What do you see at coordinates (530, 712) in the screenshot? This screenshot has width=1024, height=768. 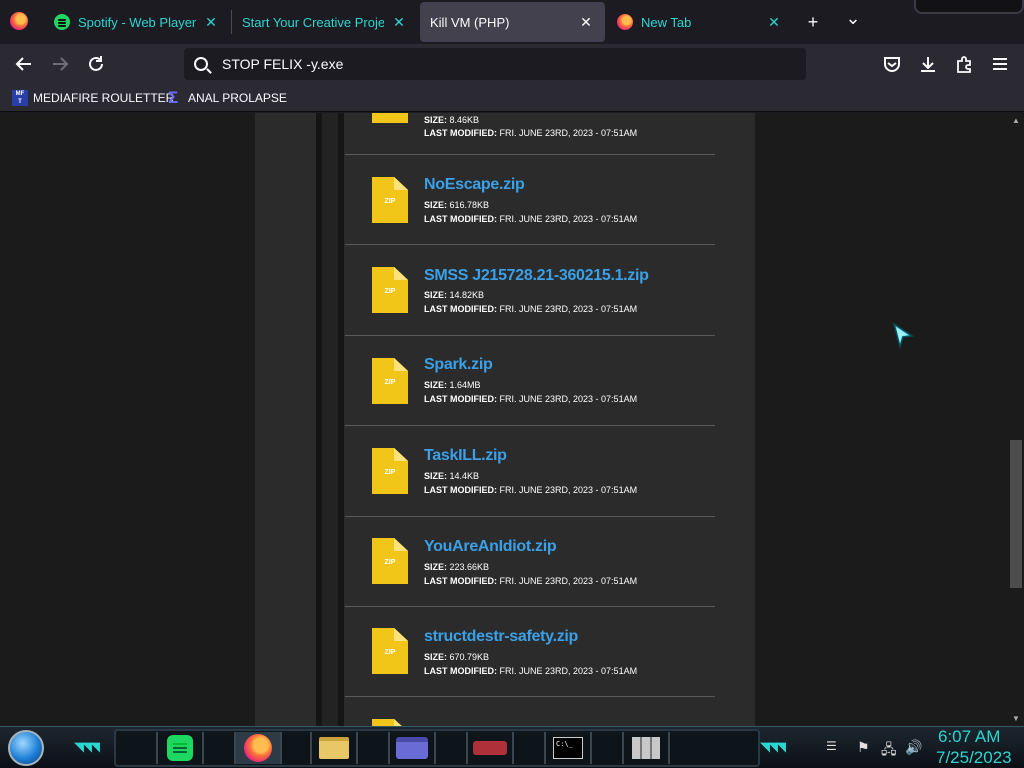 I see `file-row` at bounding box center [530, 712].